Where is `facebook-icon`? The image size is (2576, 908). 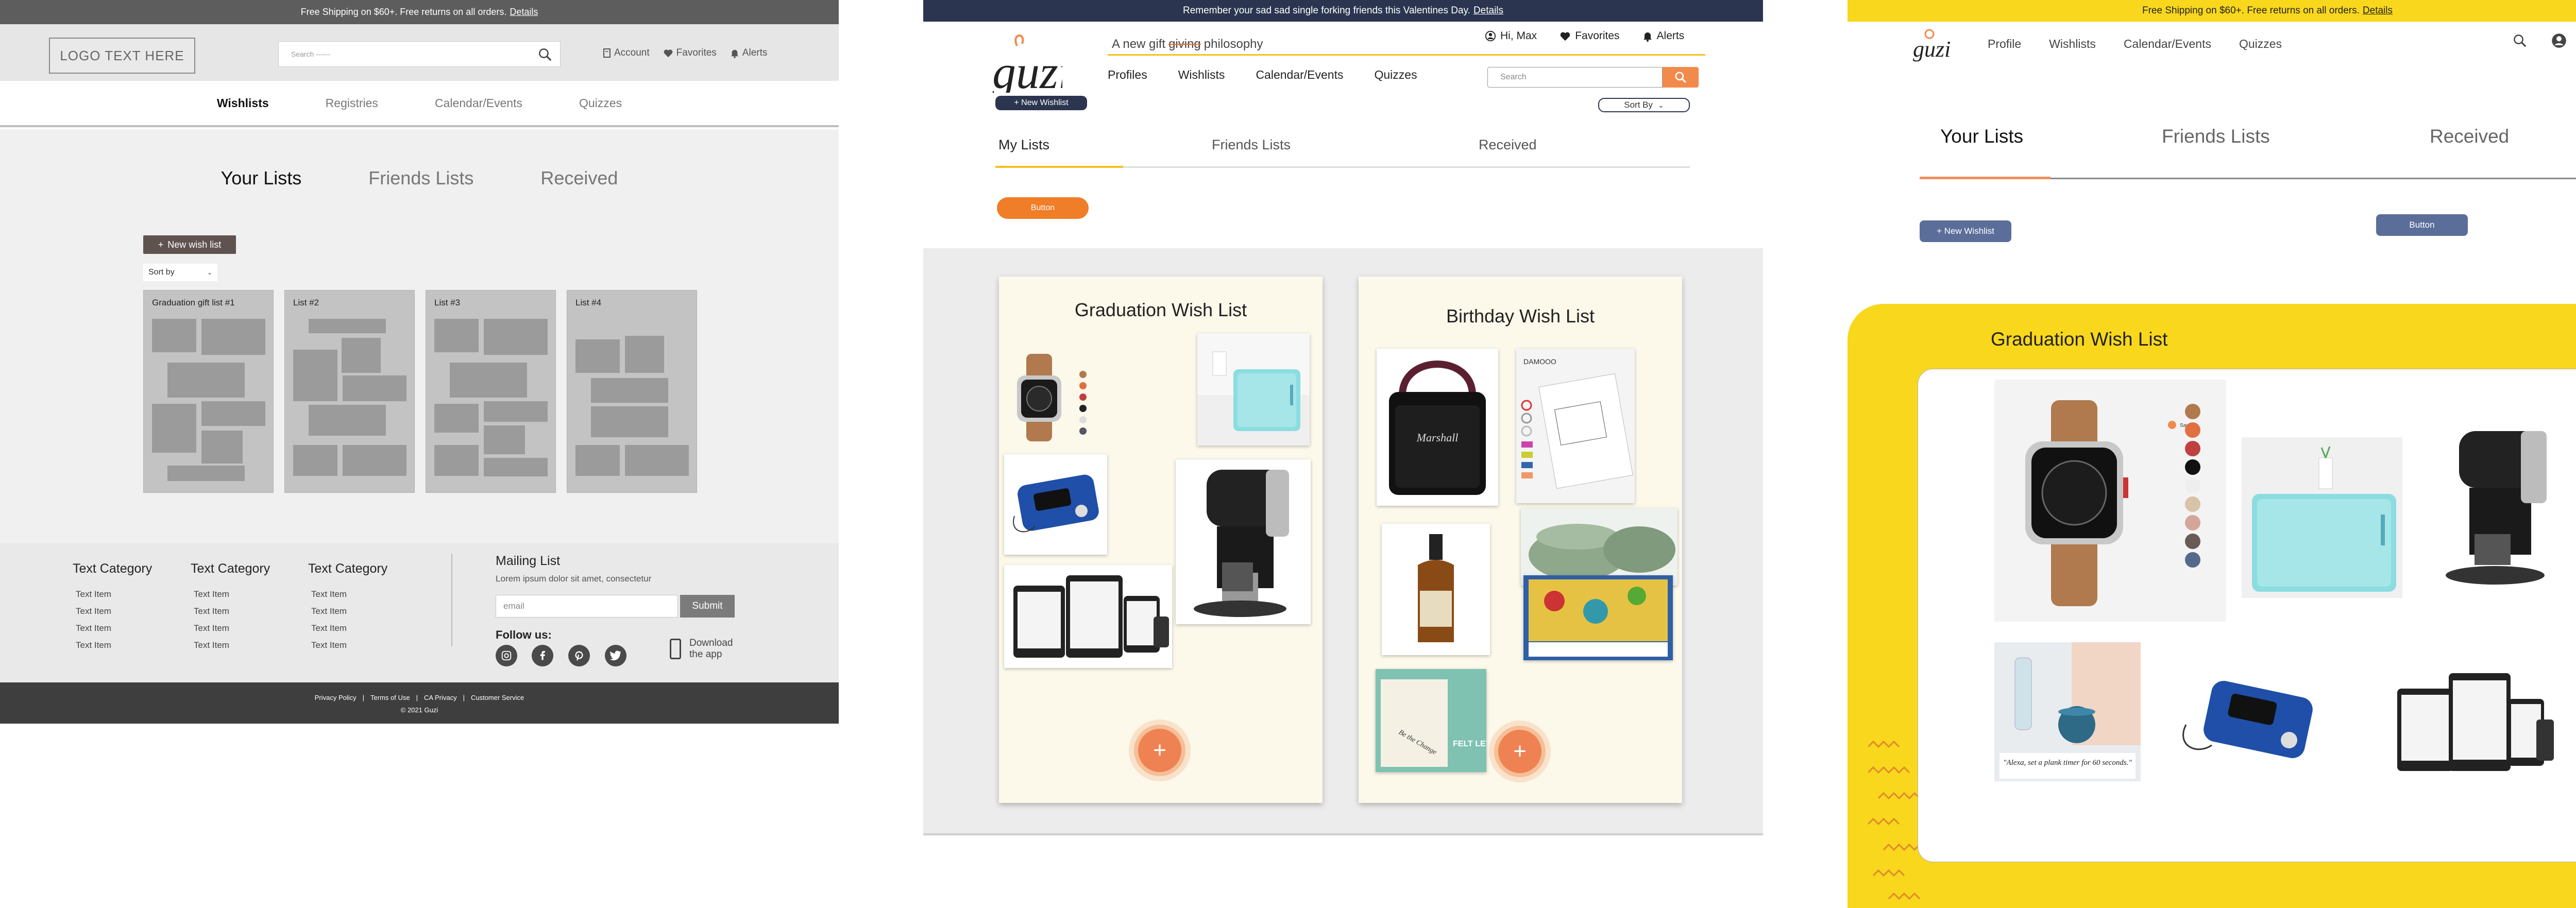
facebook-icon is located at coordinates (543, 655).